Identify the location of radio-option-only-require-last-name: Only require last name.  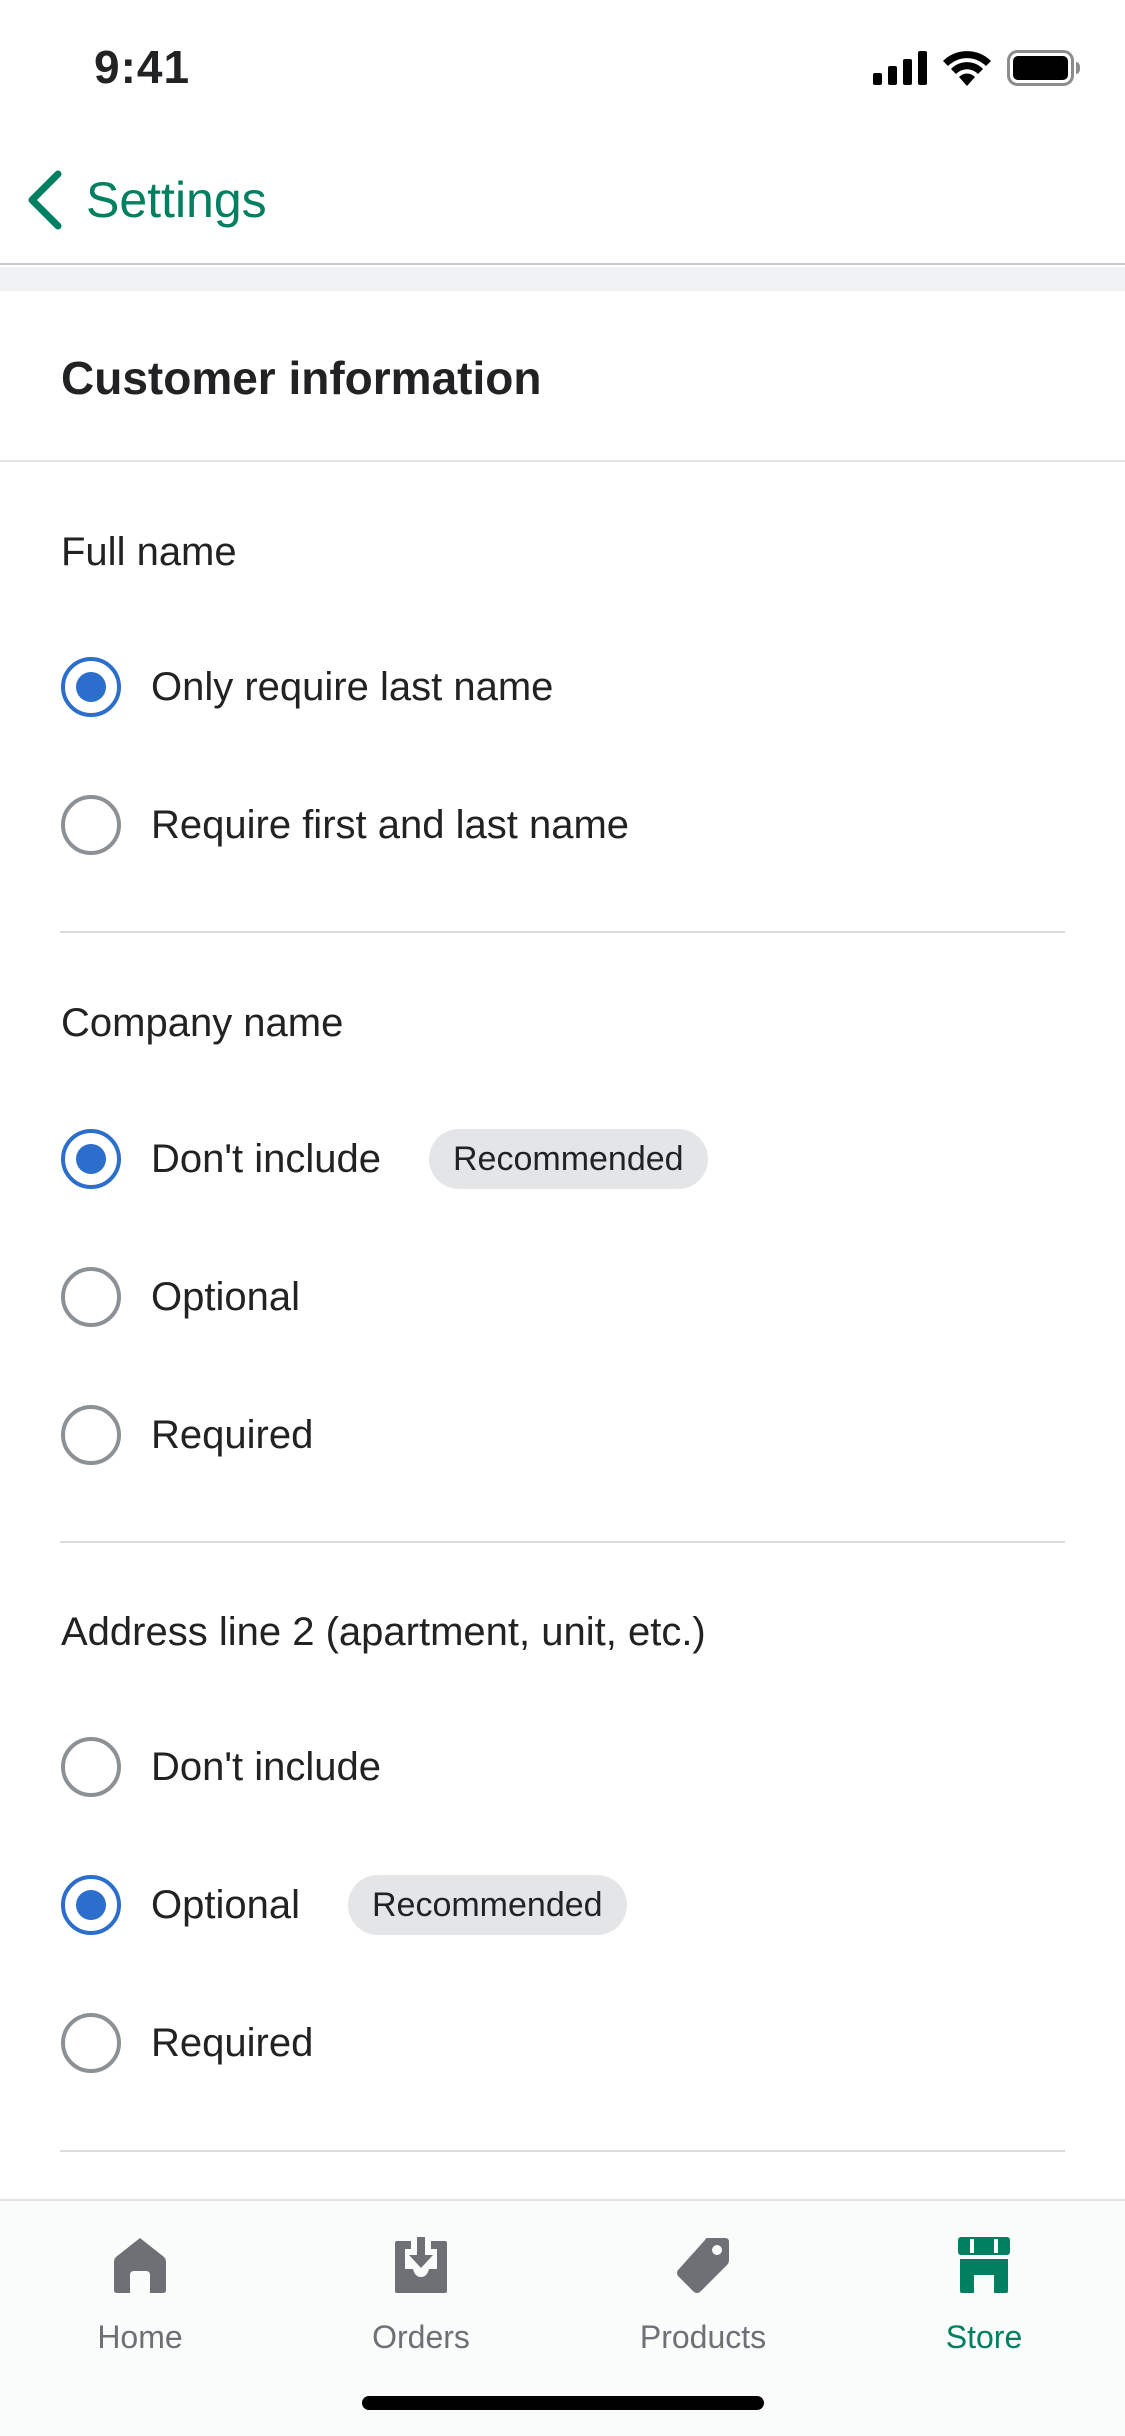
(307, 687).